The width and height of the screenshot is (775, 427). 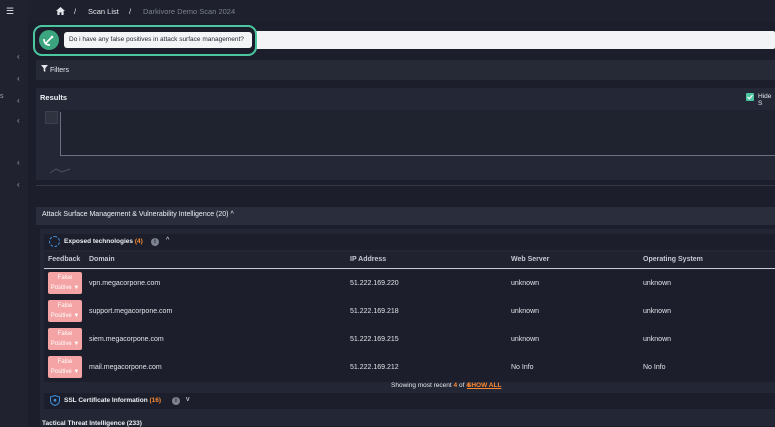 I want to click on cell-web-server: No Info, so click(x=522, y=367).